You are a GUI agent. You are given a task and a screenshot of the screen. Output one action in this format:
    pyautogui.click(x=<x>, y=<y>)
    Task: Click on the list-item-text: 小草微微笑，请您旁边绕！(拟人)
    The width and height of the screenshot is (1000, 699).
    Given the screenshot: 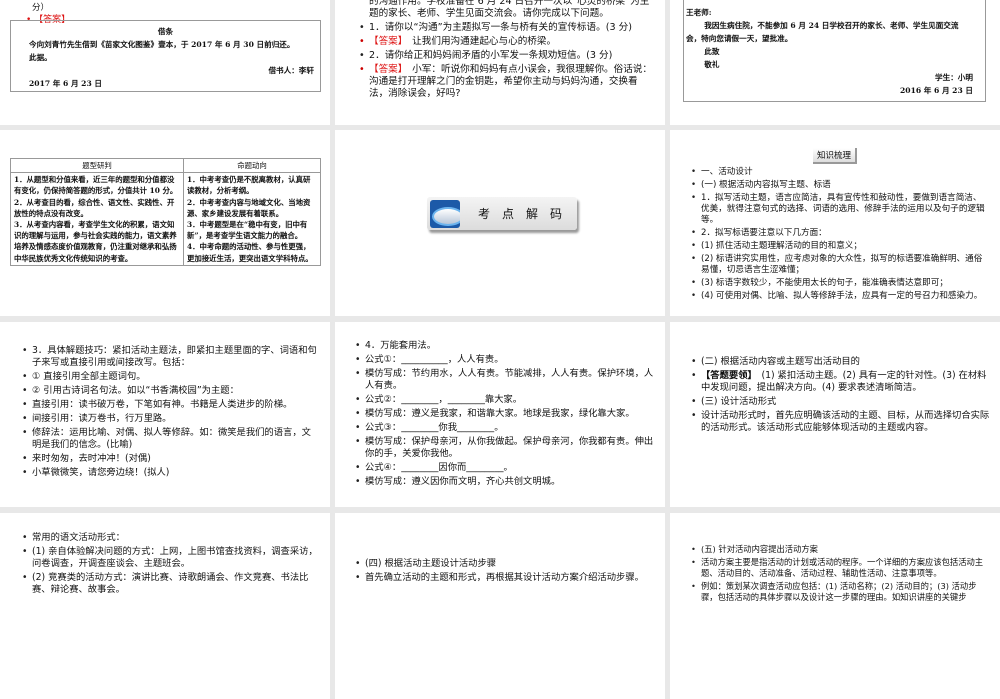 What is the action you would take?
    pyautogui.click(x=101, y=472)
    